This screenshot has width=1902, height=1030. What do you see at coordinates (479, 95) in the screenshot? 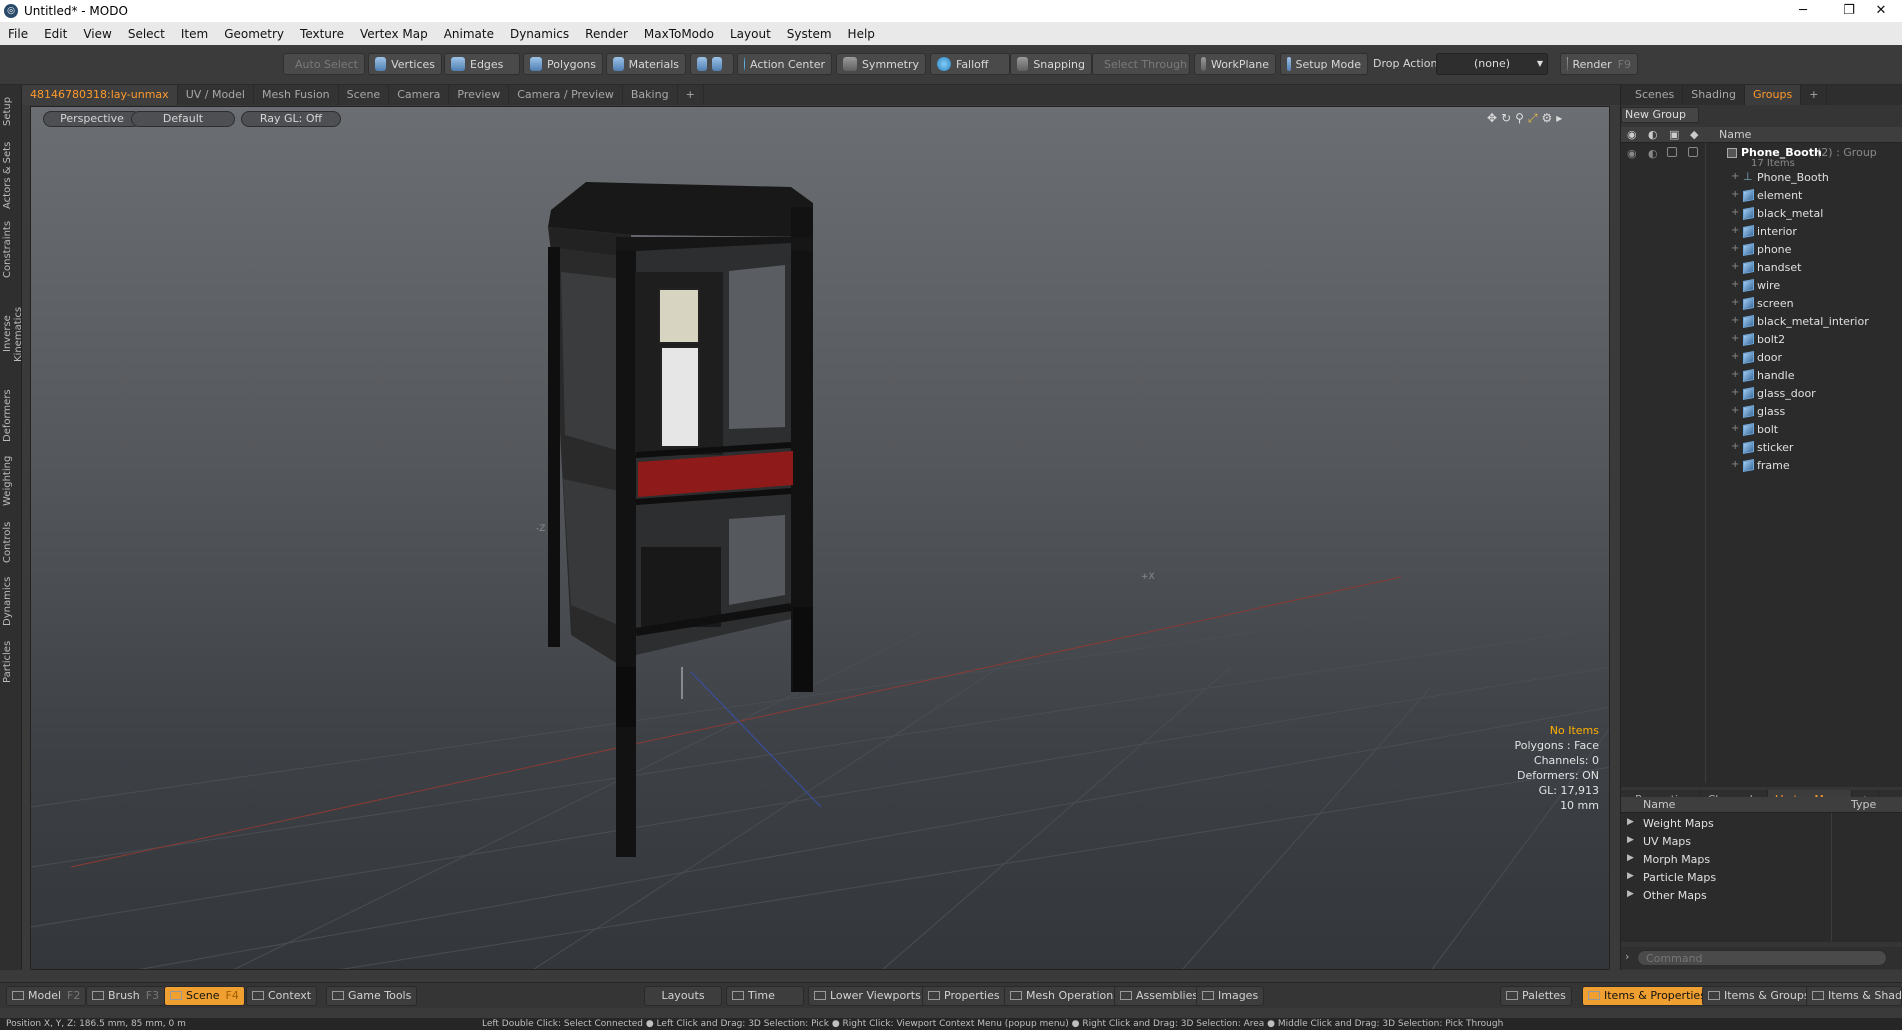
I see `tab-preview: Preview` at bounding box center [479, 95].